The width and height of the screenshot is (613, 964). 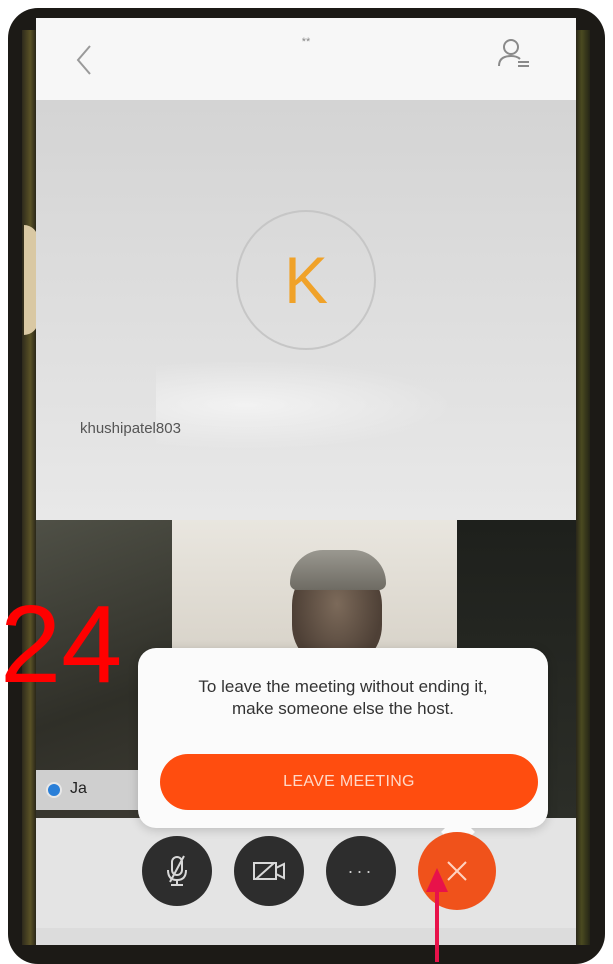 I want to click on phone-edge-right, so click(x=583, y=487).